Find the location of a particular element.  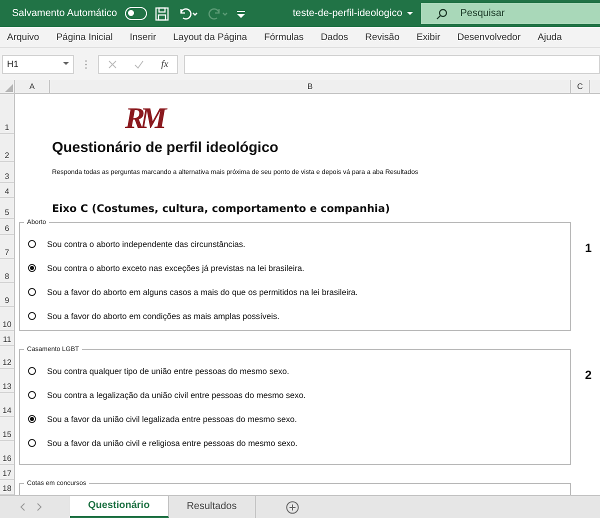

caret-icon is located at coordinates (410, 14).